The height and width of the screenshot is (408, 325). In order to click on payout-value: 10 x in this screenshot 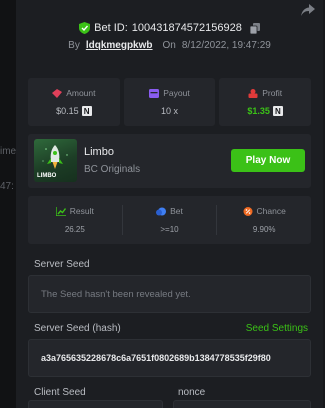, I will do `click(170, 111)`.